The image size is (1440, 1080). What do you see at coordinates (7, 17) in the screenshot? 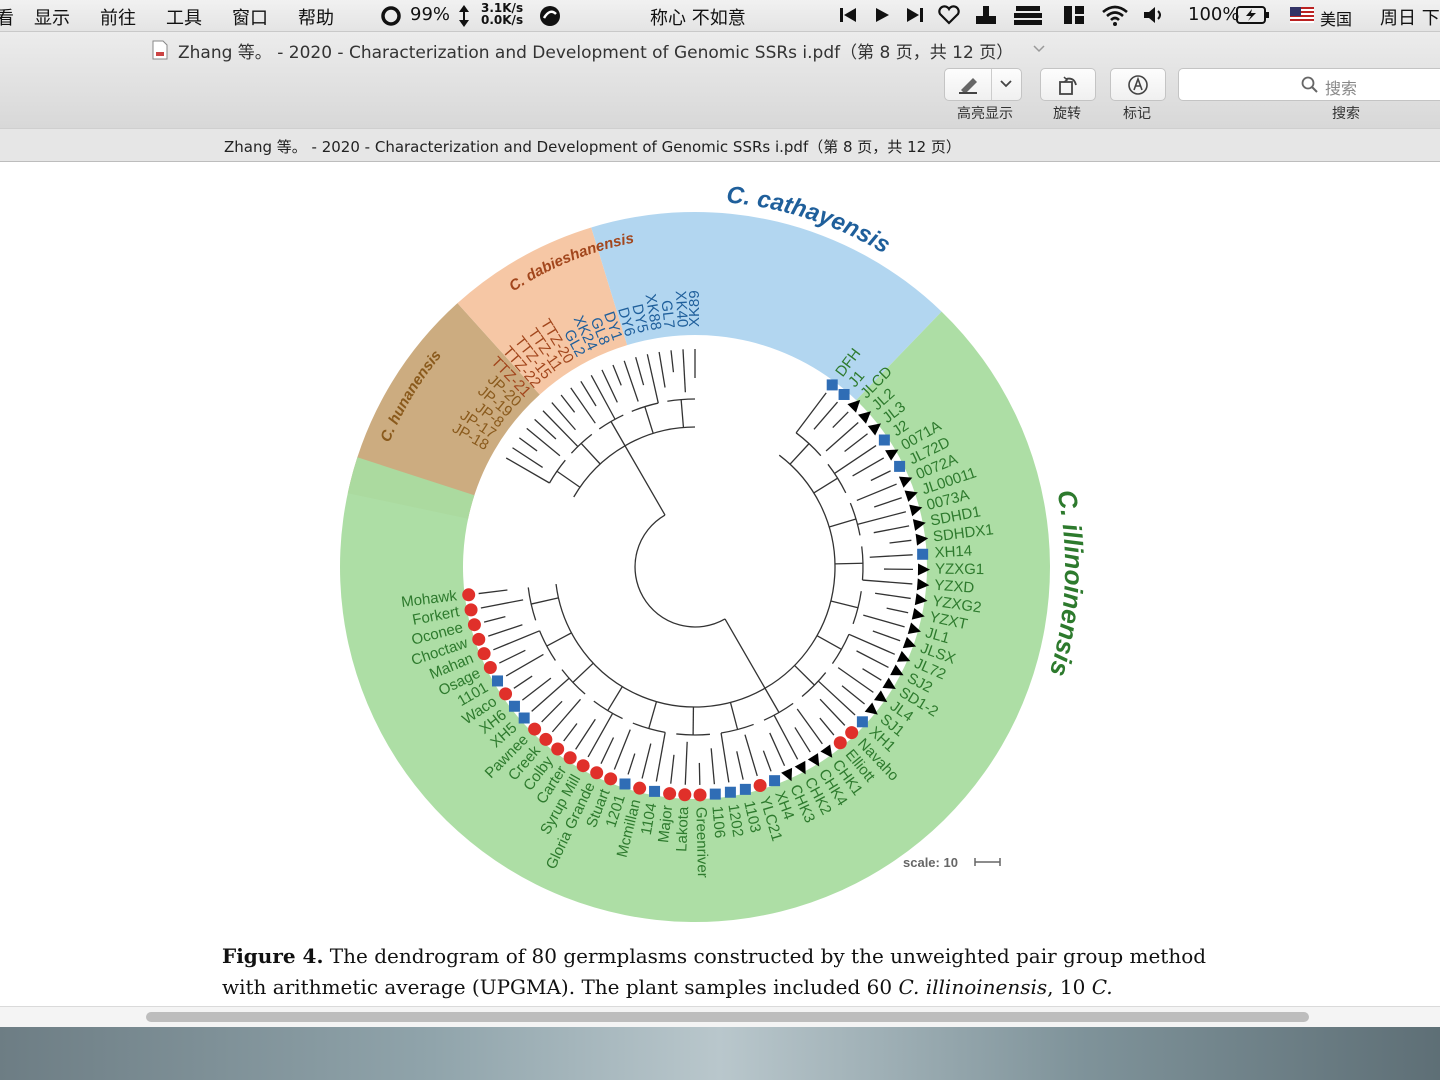
I see `menu-item-partial: 看` at bounding box center [7, 17].